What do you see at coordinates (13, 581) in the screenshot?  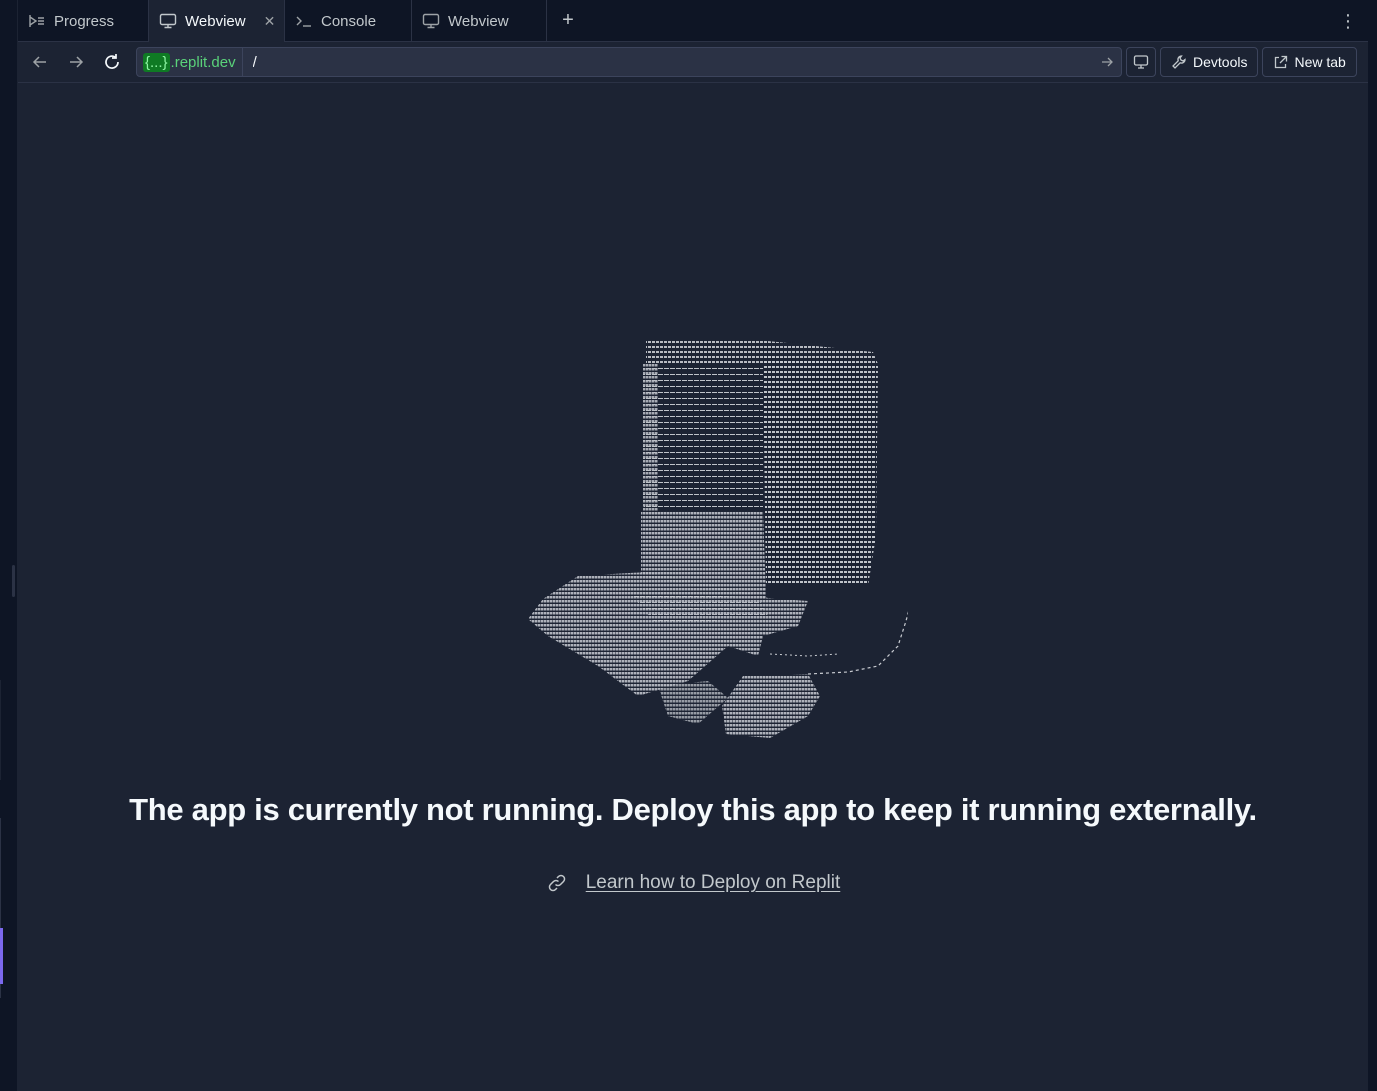 I see `resize-handle` at bounding box center [13, 581].